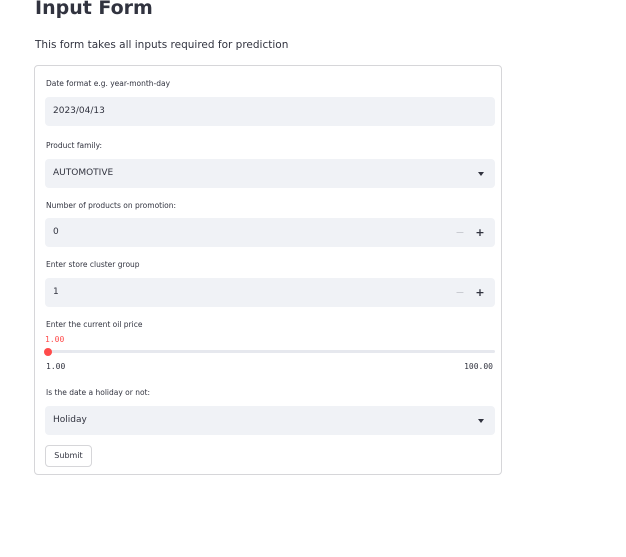  Describe the element at coordinates (270, 173) in the screenshot. I see `product-family-select: AUTOMOTIVE` at that location.